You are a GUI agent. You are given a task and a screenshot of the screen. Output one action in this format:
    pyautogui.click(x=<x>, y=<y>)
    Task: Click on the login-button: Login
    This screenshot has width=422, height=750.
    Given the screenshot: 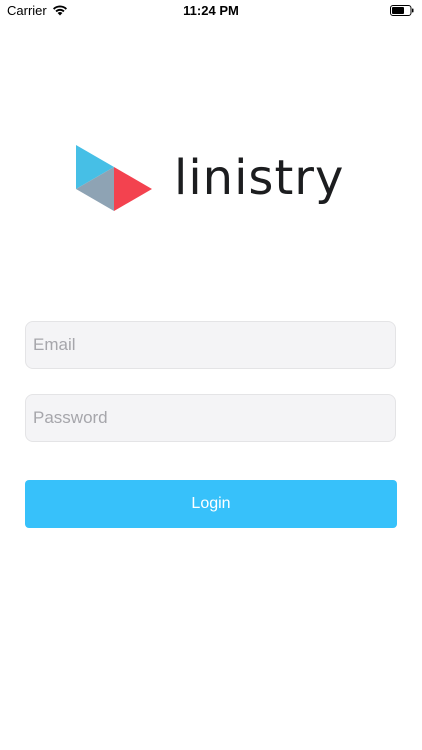 What is the action you would take?
    pyautogui.click(x=211, y=504)
    